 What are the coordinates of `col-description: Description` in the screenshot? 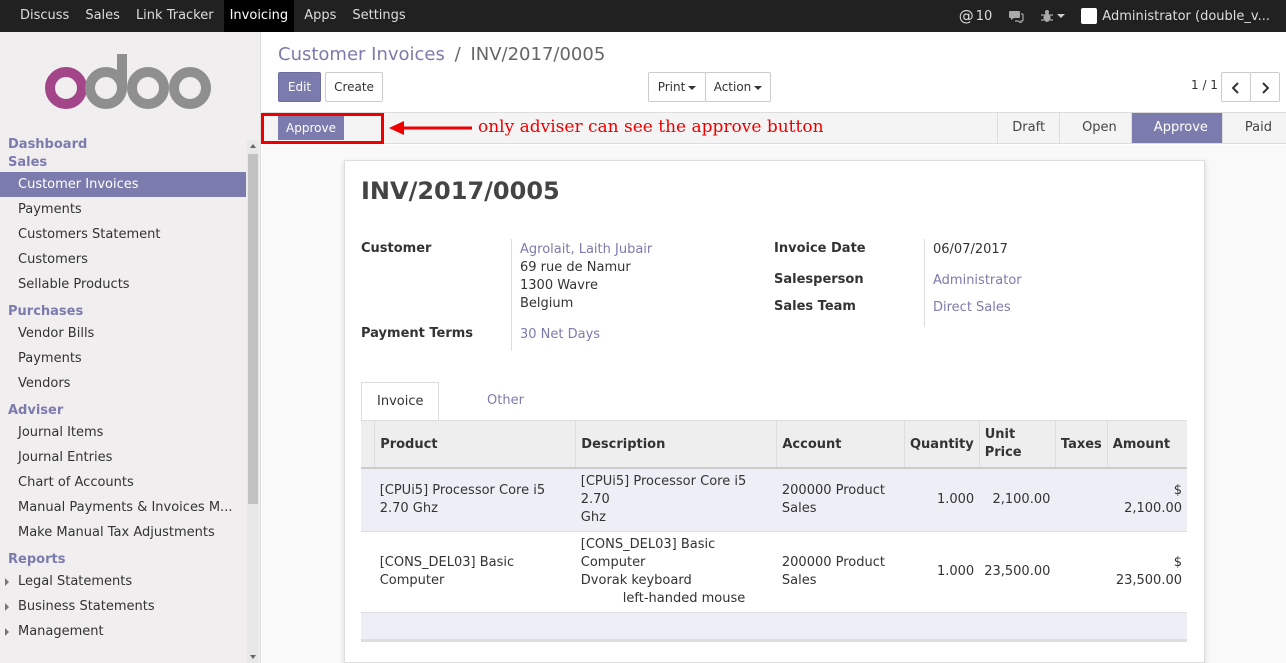 It's located at (676, 445).